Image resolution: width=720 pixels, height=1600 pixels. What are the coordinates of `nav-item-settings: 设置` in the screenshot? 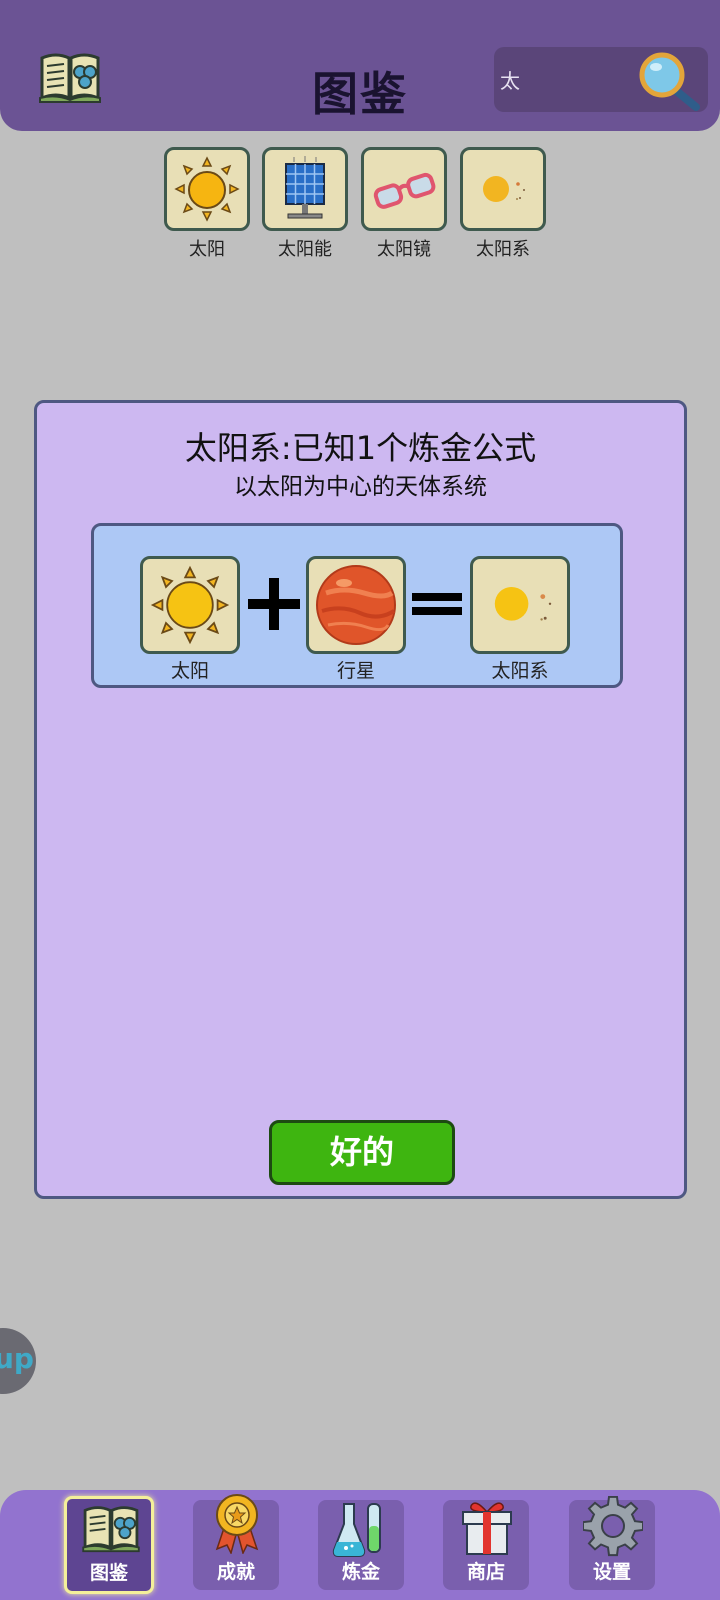 It's located at (612, 1543).